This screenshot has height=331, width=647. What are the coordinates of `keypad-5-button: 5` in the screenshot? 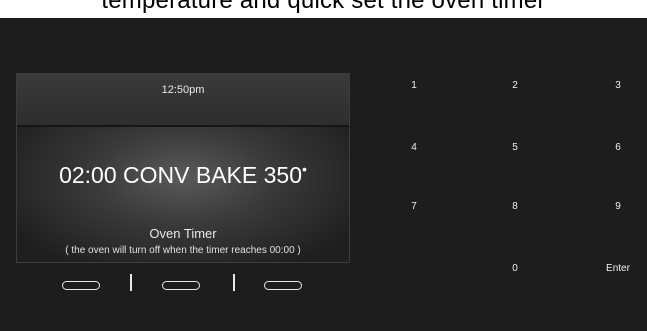 It's located at (515, 148).